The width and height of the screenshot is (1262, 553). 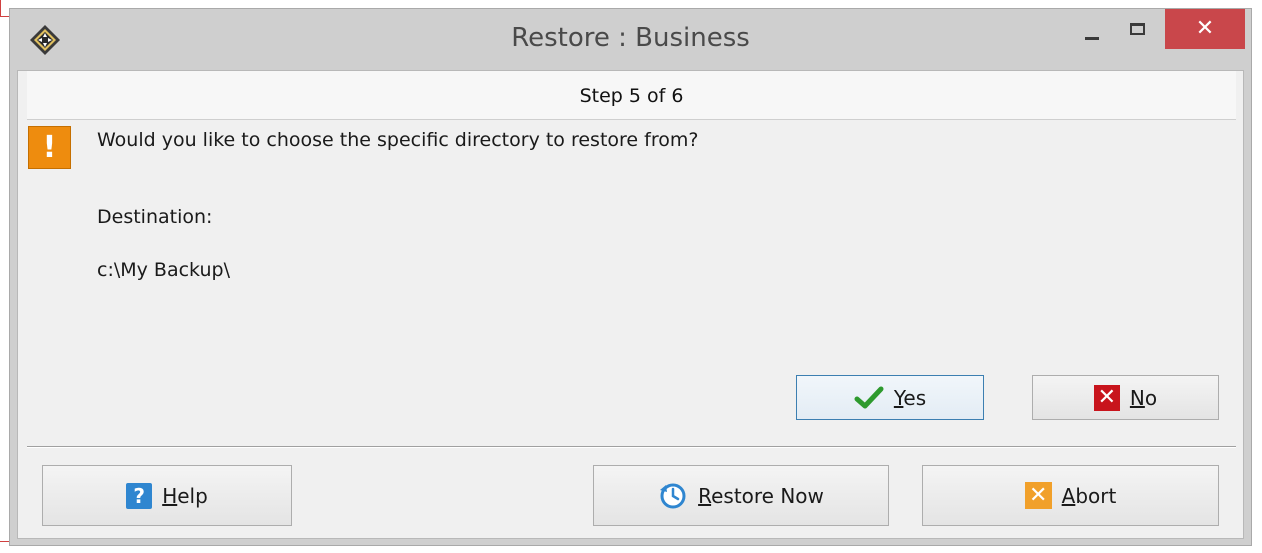 I want to click on no-label: No, so click(x=1143, y=397).